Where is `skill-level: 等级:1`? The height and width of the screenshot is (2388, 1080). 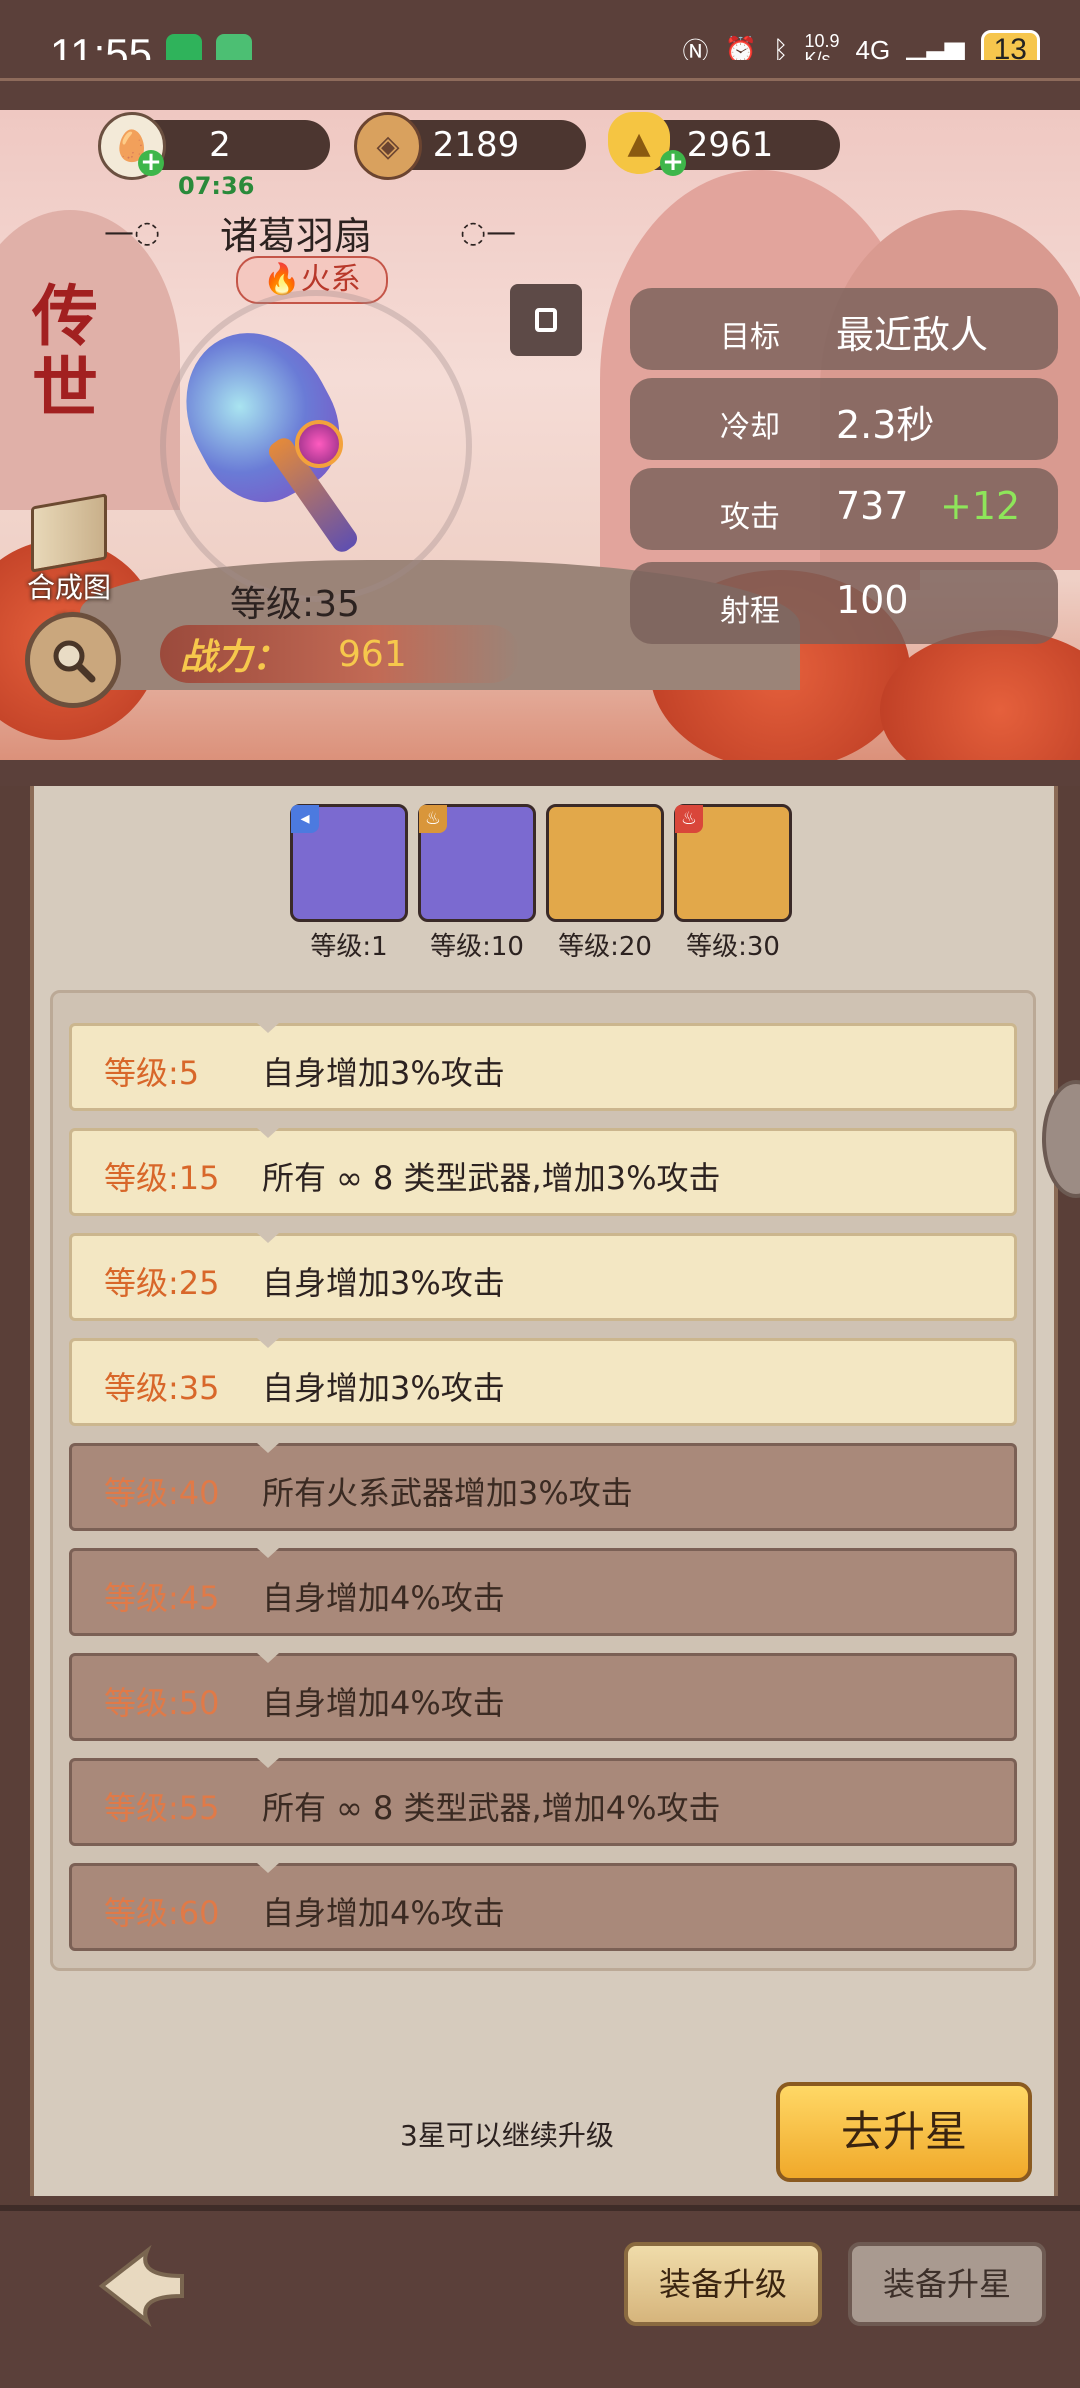 skill-level: 等级:1 is located at coordinates (349, 947).